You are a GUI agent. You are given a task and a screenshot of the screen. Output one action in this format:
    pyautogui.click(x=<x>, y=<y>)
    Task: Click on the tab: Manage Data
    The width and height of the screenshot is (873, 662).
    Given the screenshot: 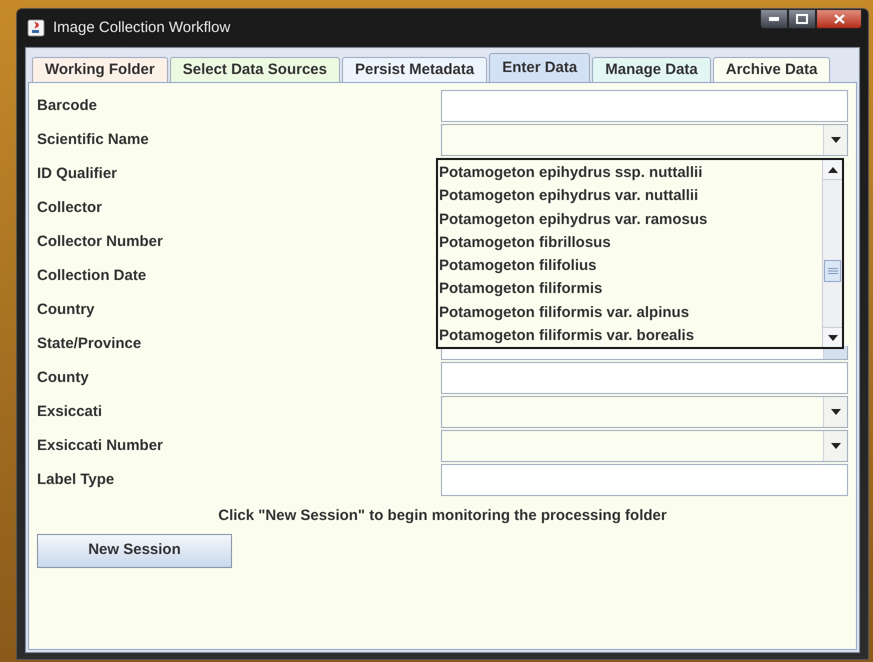 What is the action you would take?
    pyautogui.click(x=651, y=69)
    